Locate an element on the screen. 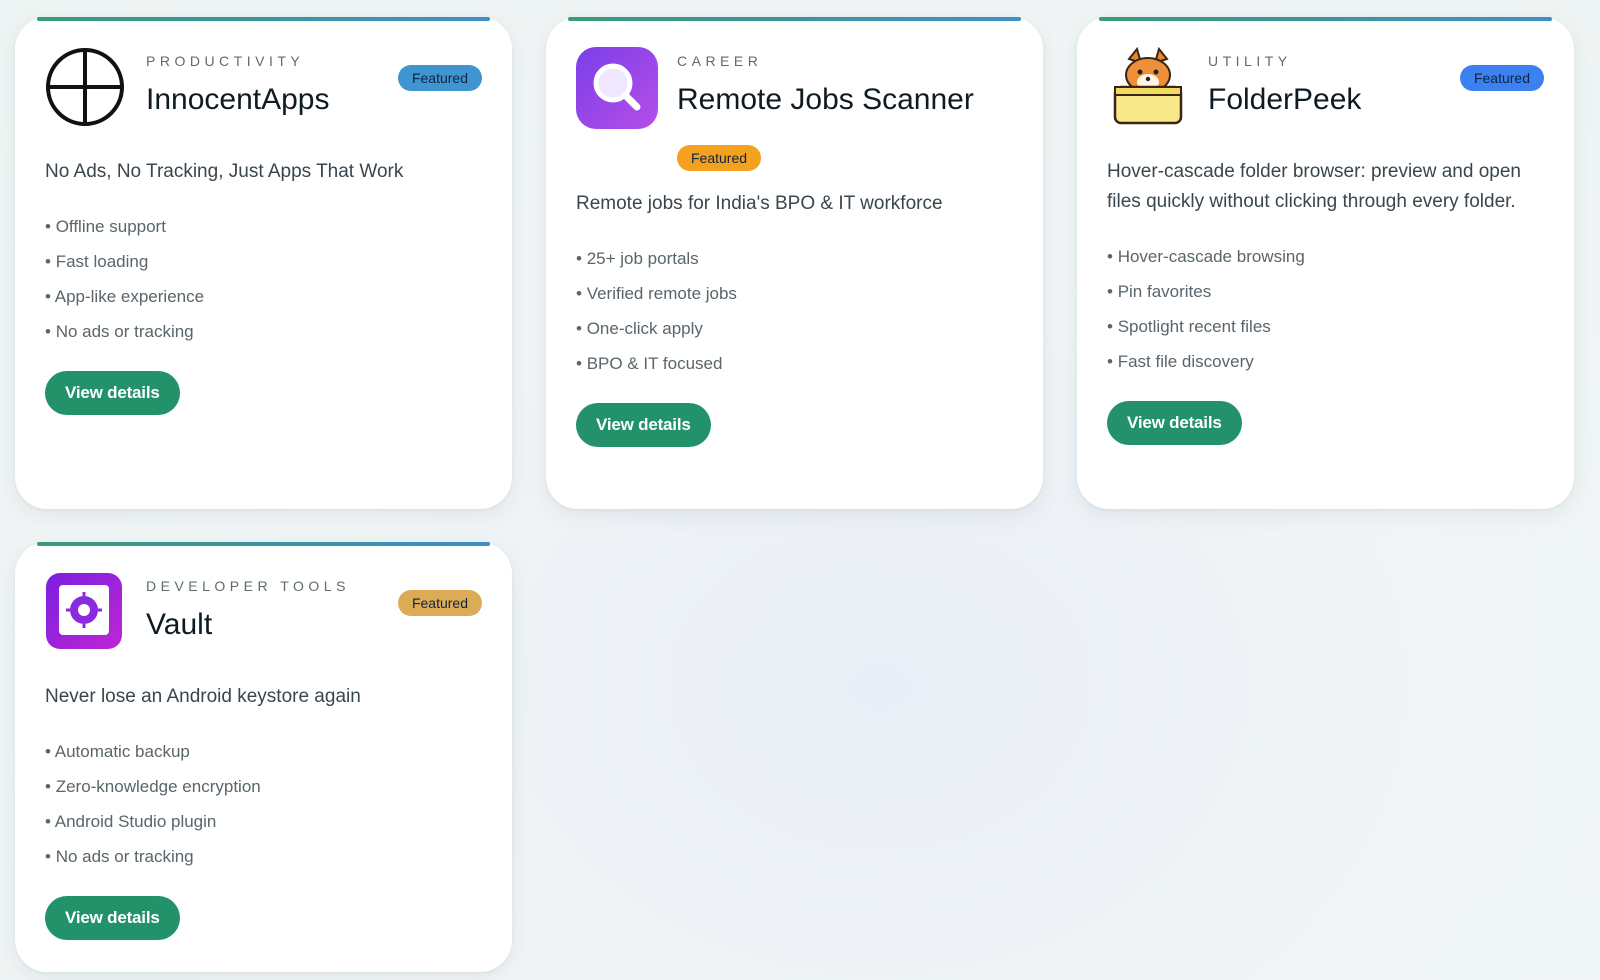 The width and height of the screenshot is (1600, 980). feature-item: App-like experience is located at coordinates (263, 296).